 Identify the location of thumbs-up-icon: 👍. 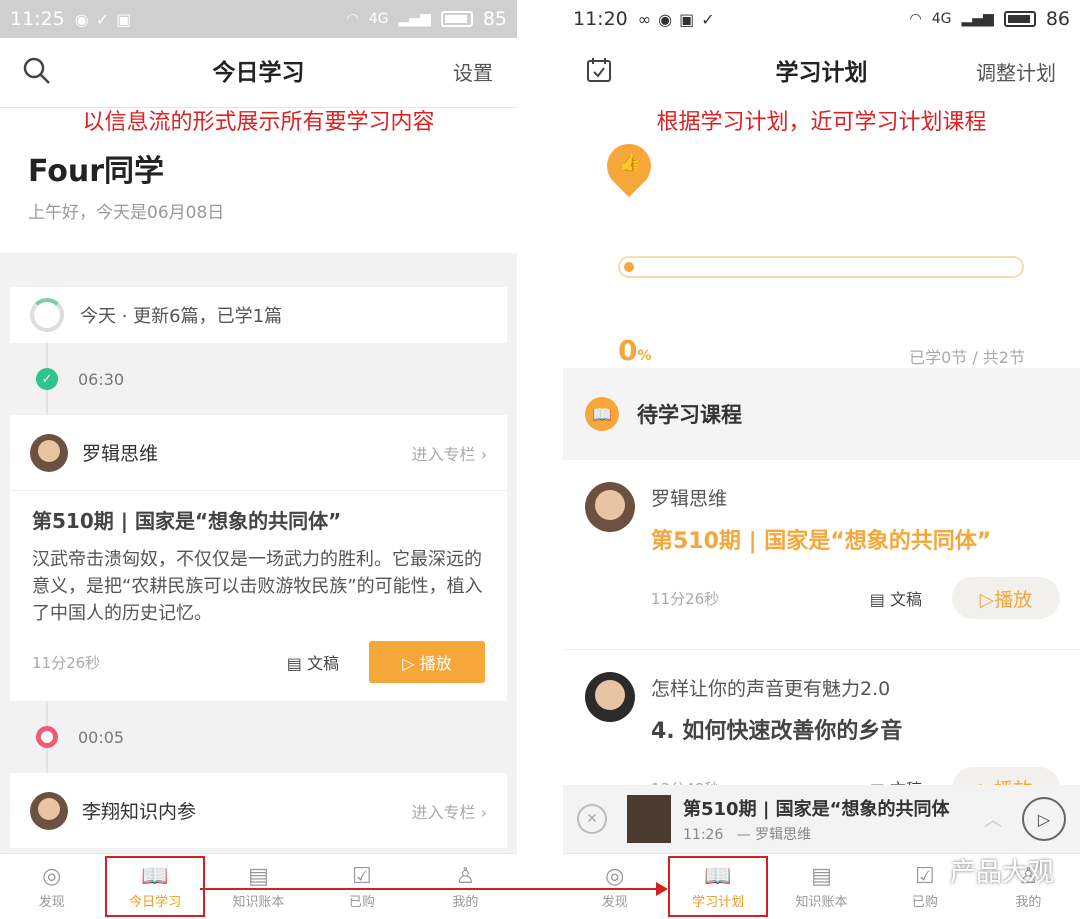
(630, 162).